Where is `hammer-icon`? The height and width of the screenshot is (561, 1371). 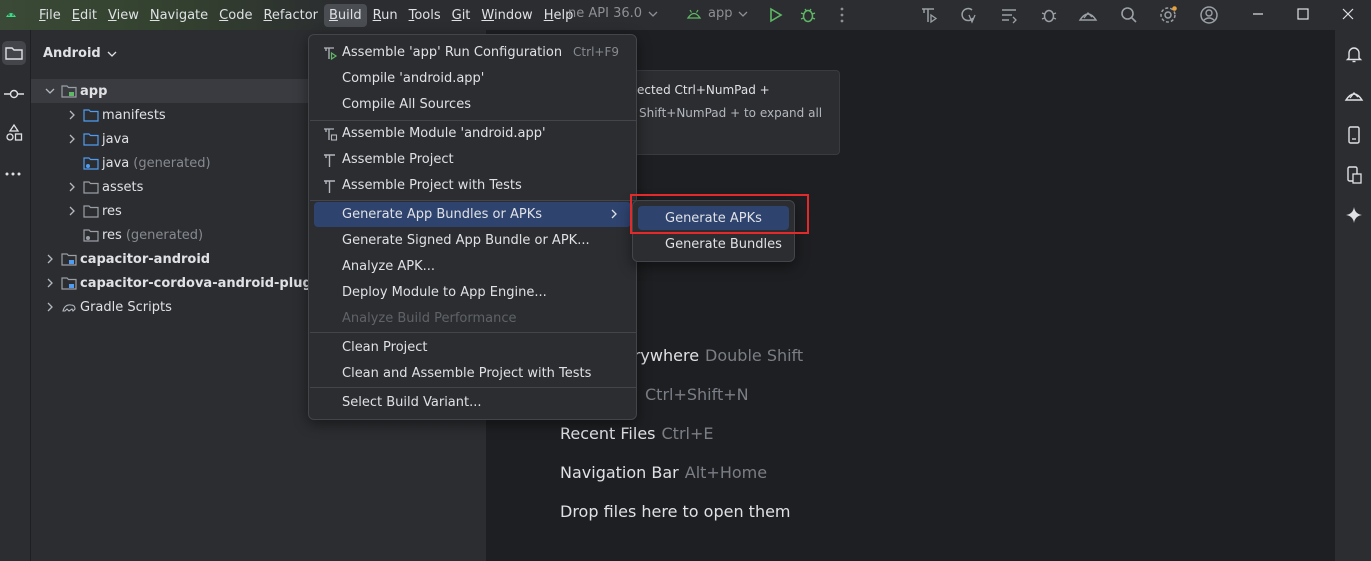
hammer-icon is located at coordinates (329, 160).